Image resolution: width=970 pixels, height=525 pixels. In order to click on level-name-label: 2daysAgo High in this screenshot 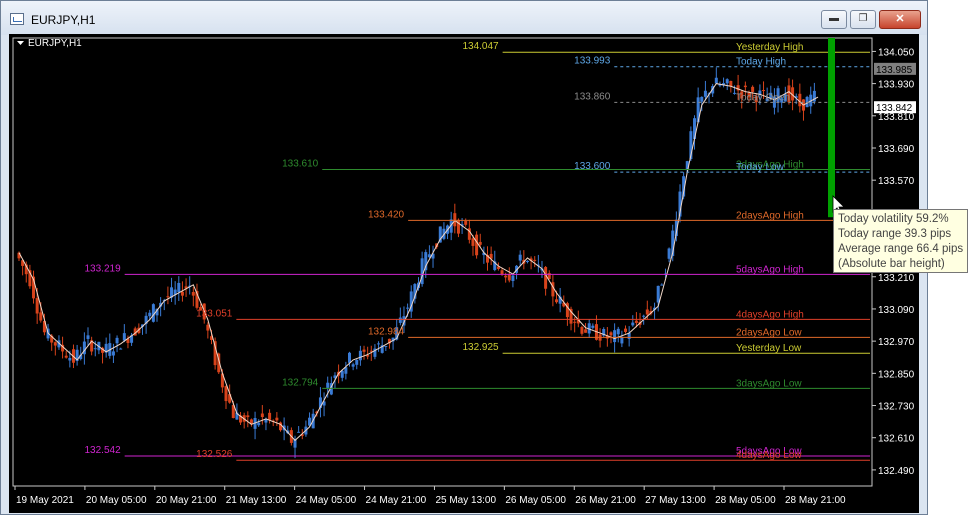, I will do `click(770, 215)`.